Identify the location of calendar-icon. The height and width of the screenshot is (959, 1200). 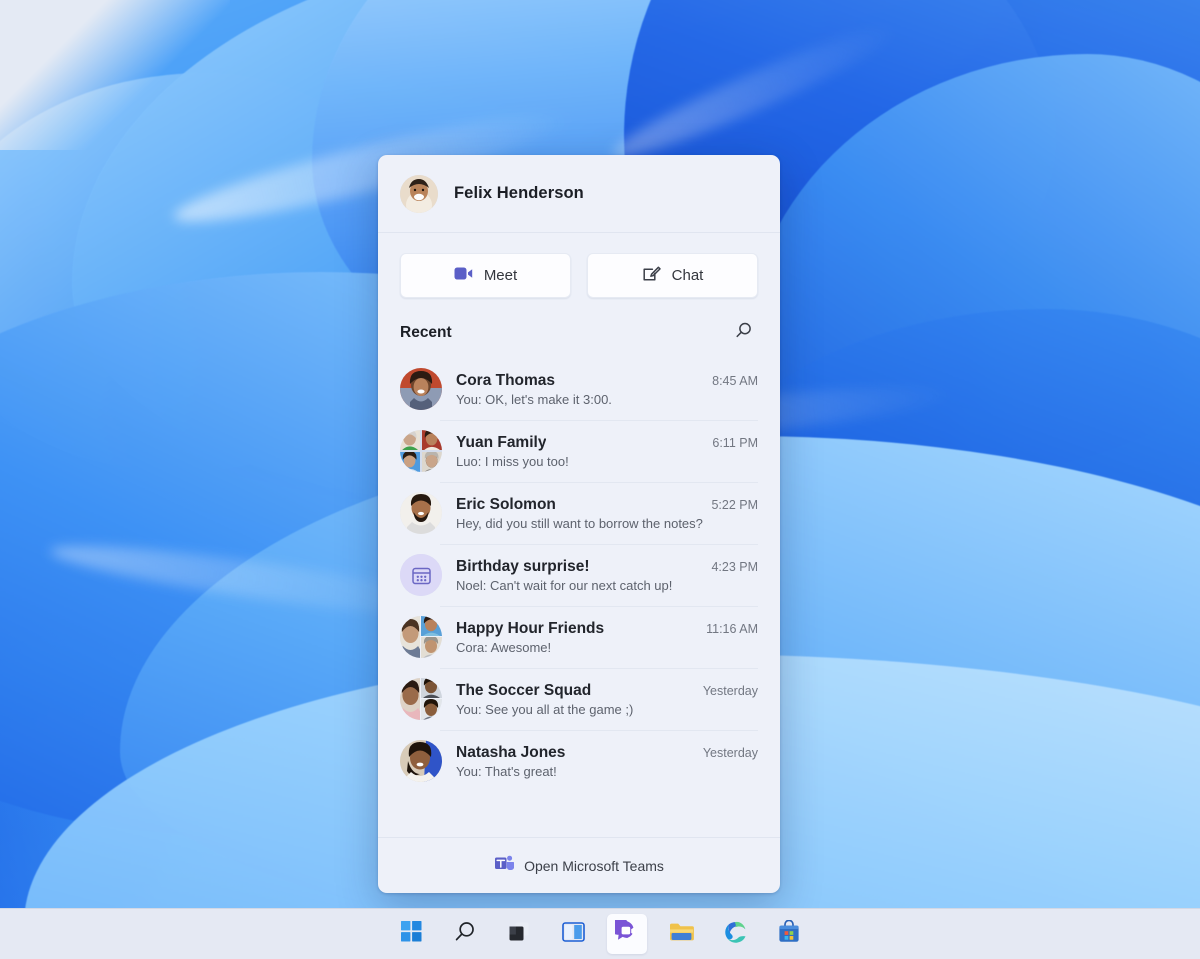
(421, 575).